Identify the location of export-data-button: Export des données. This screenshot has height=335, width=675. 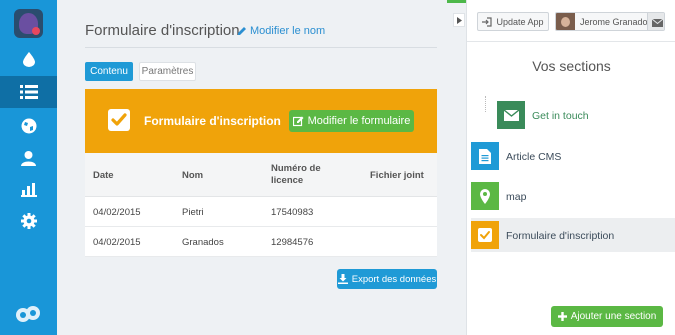
(387, 279).